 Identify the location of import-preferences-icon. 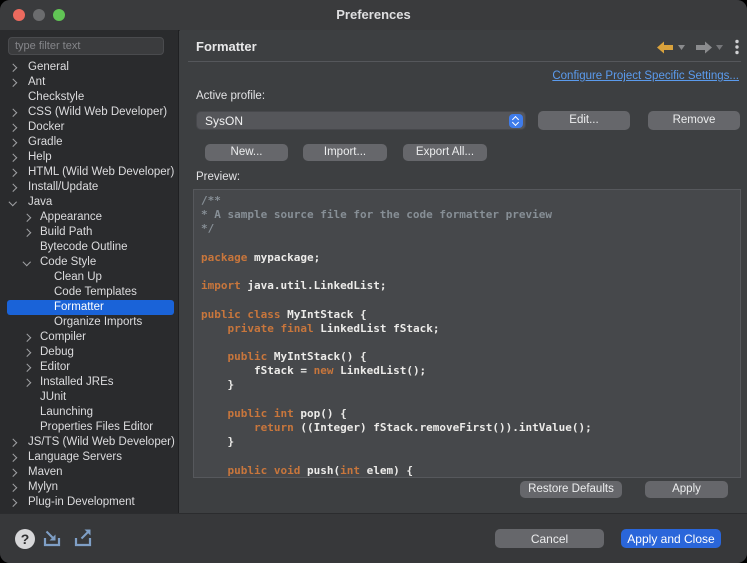
(53, 539).